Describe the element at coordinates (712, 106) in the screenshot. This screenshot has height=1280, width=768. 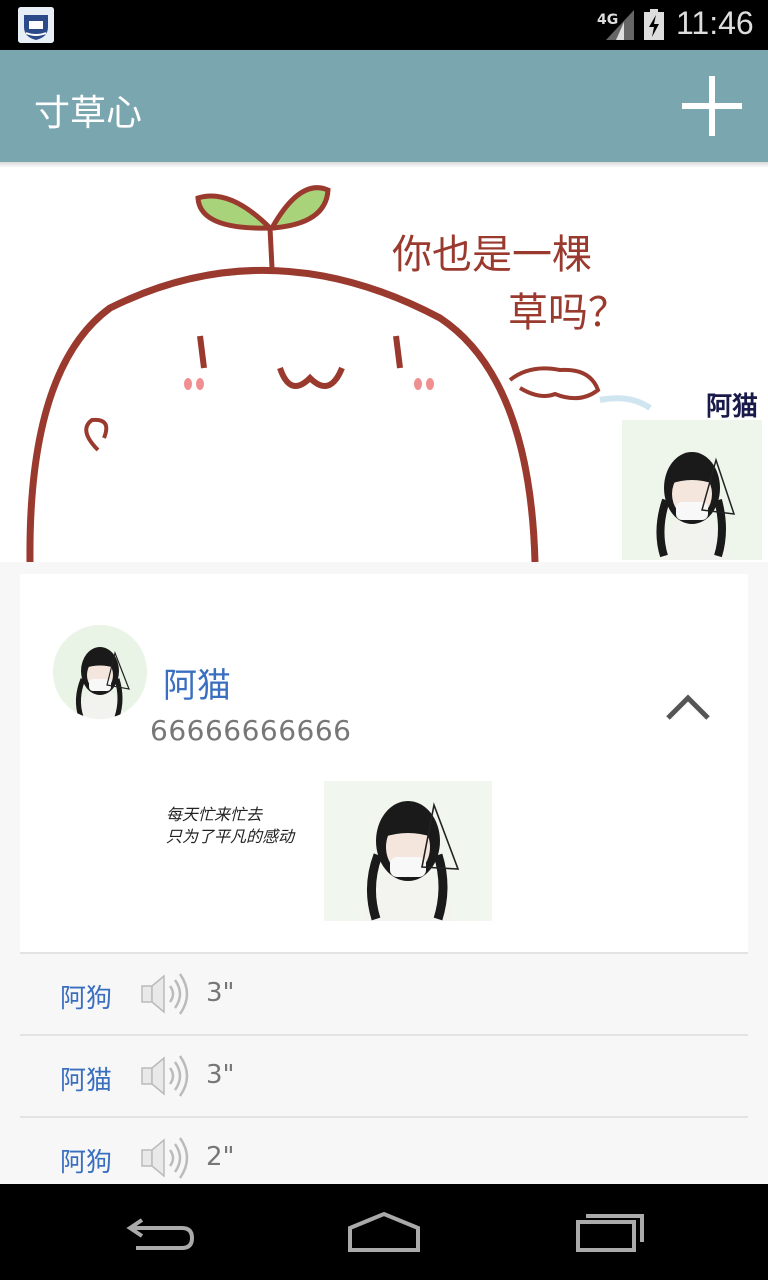
I see `plus-icon` at that location.